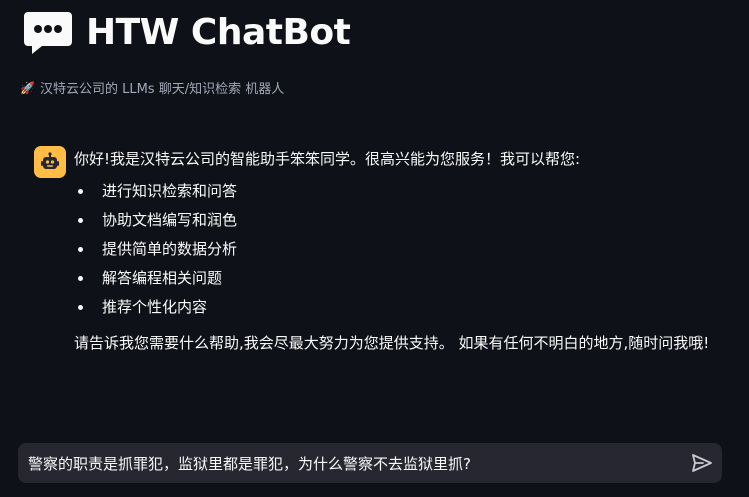 The image size is (749, 497). What do you see at coordinates (399, 310) in the screenshot?
I see `list-item: 推荐个性化内容` at bounding box center [399, 310].